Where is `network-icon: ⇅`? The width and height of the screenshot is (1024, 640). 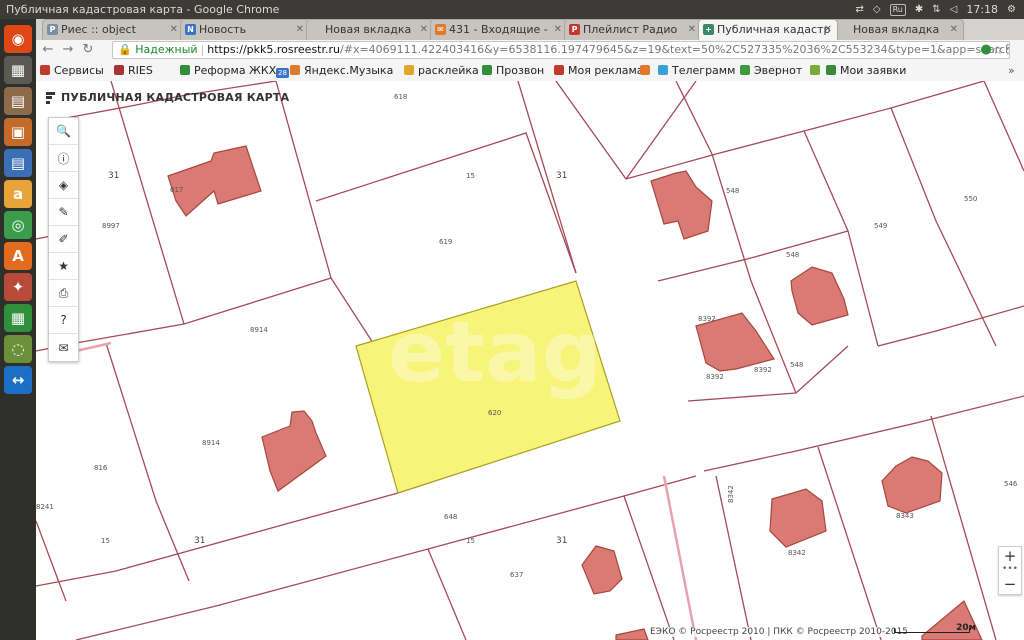
network-icon: ⇅ is located at coordinates (936, 9).